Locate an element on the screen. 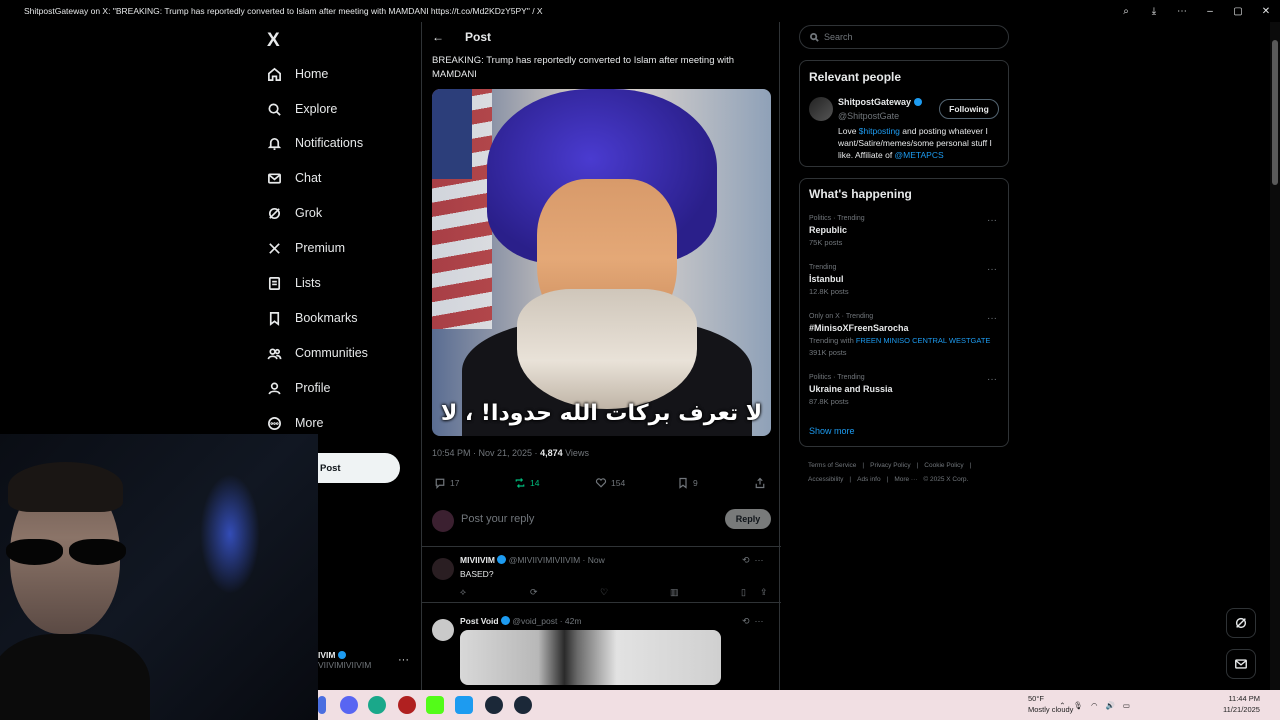 This screenshot has width=1280, height=720. active-app-icon is located at coordinates (464, 705).